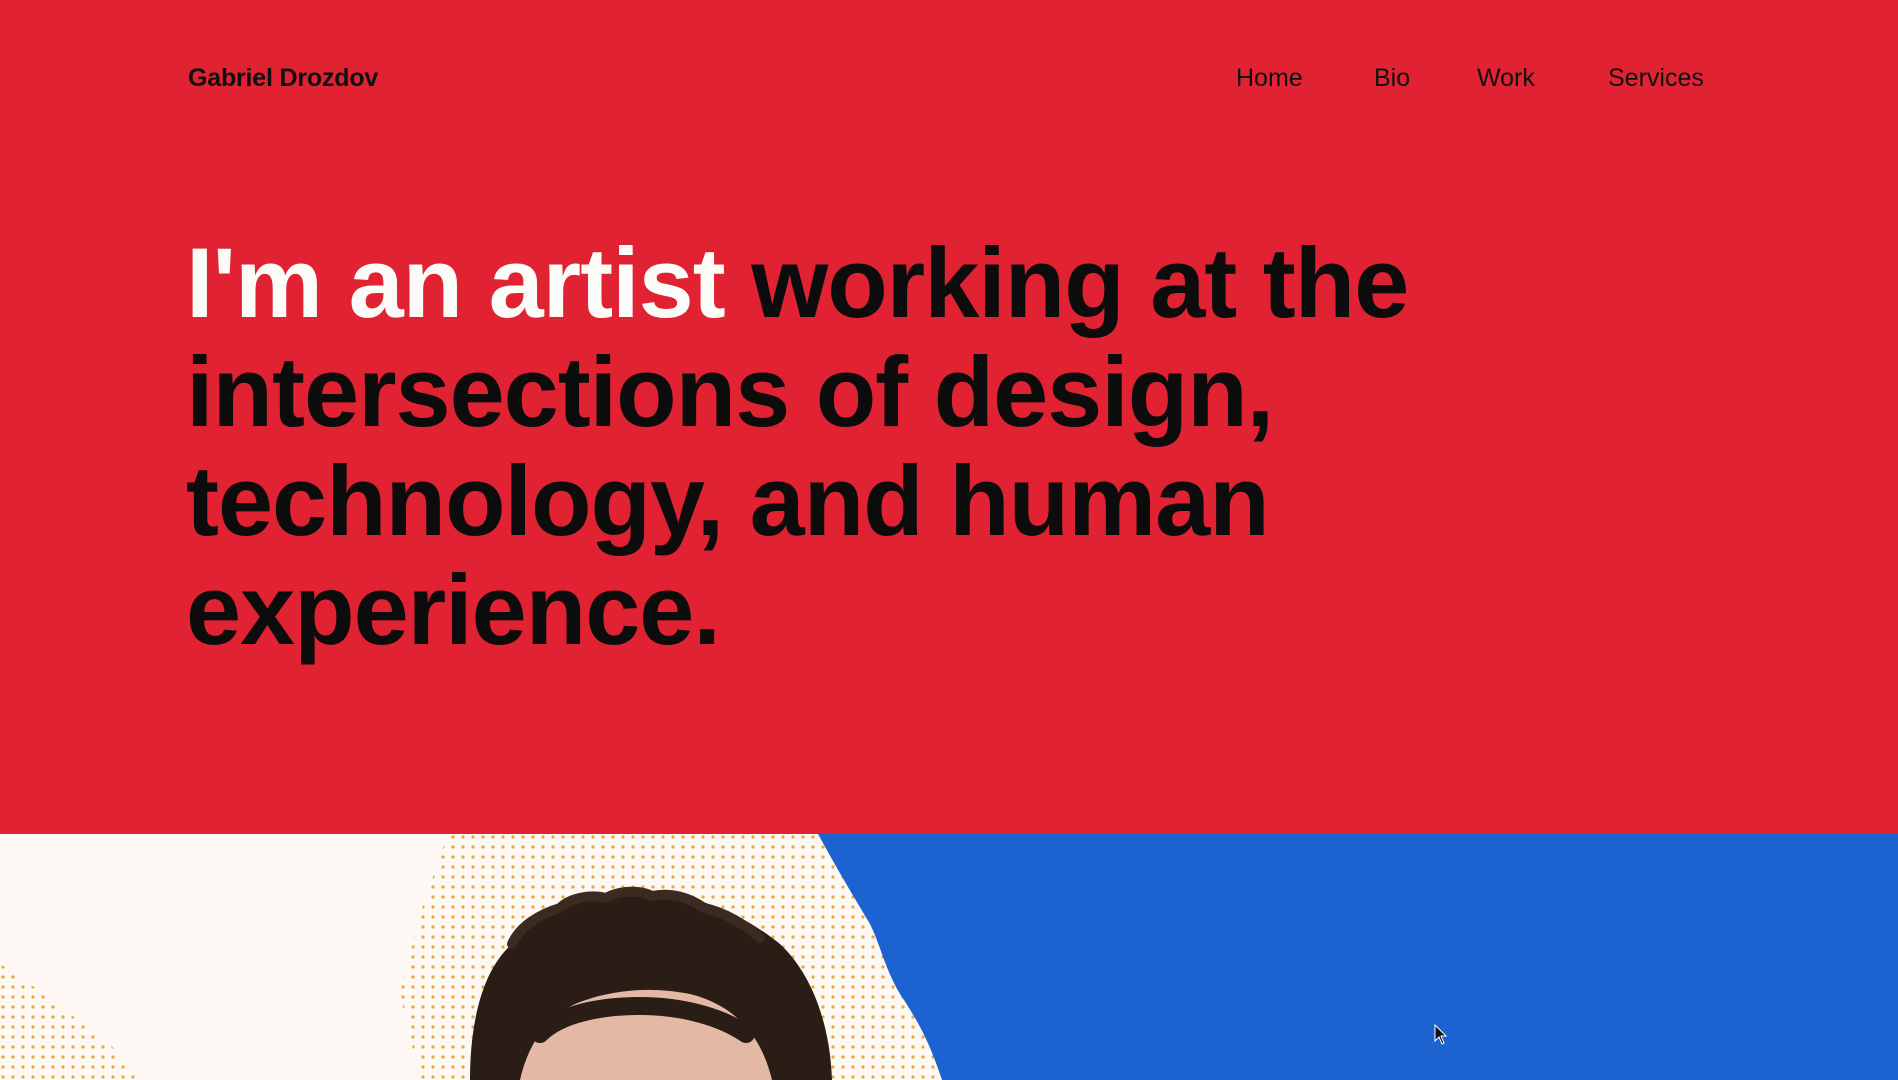 The height and width of the screenshot is (1080, 1898). What do you see at coordinates (283, 78) in the screenshot?
I see `site-logo: Gabriel Drozdov` at bounding box center [283, 78].